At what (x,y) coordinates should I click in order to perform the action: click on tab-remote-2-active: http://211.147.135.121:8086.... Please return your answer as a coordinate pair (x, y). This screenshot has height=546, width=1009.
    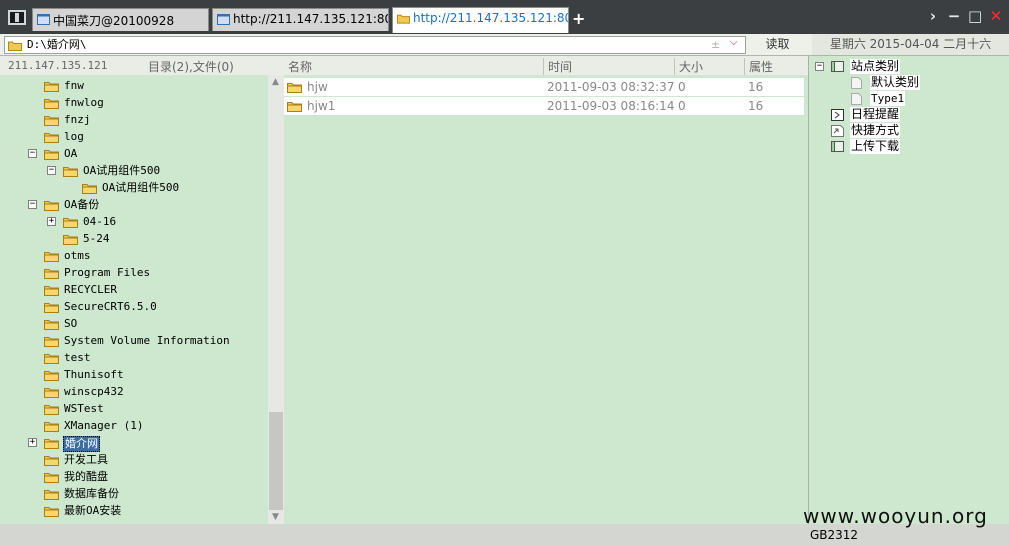
    Looking at the image, I should click on (480, 20).